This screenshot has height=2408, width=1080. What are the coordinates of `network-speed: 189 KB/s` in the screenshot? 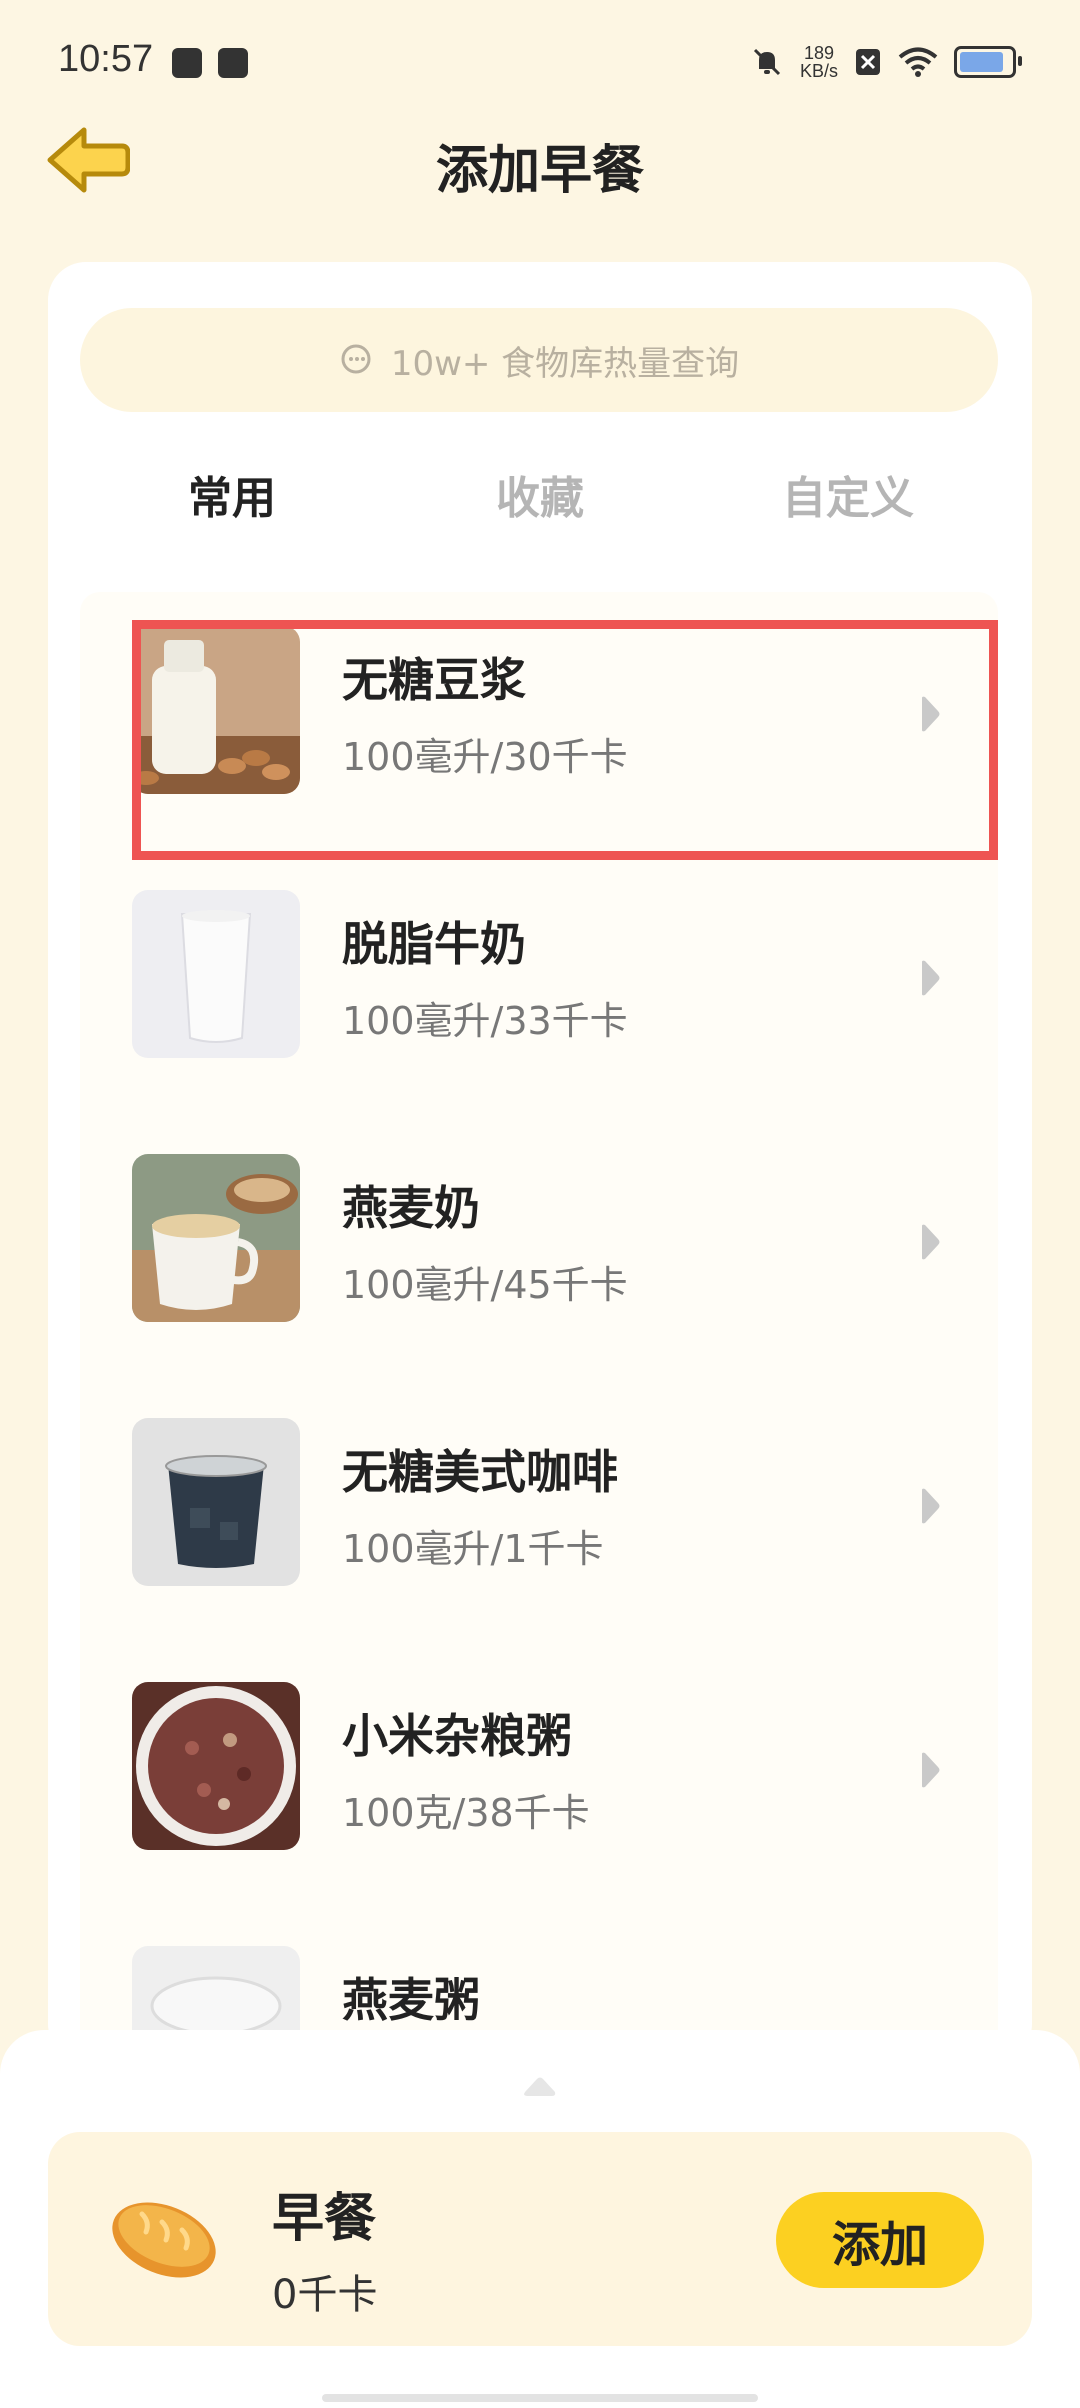 It's located at (819, 62).